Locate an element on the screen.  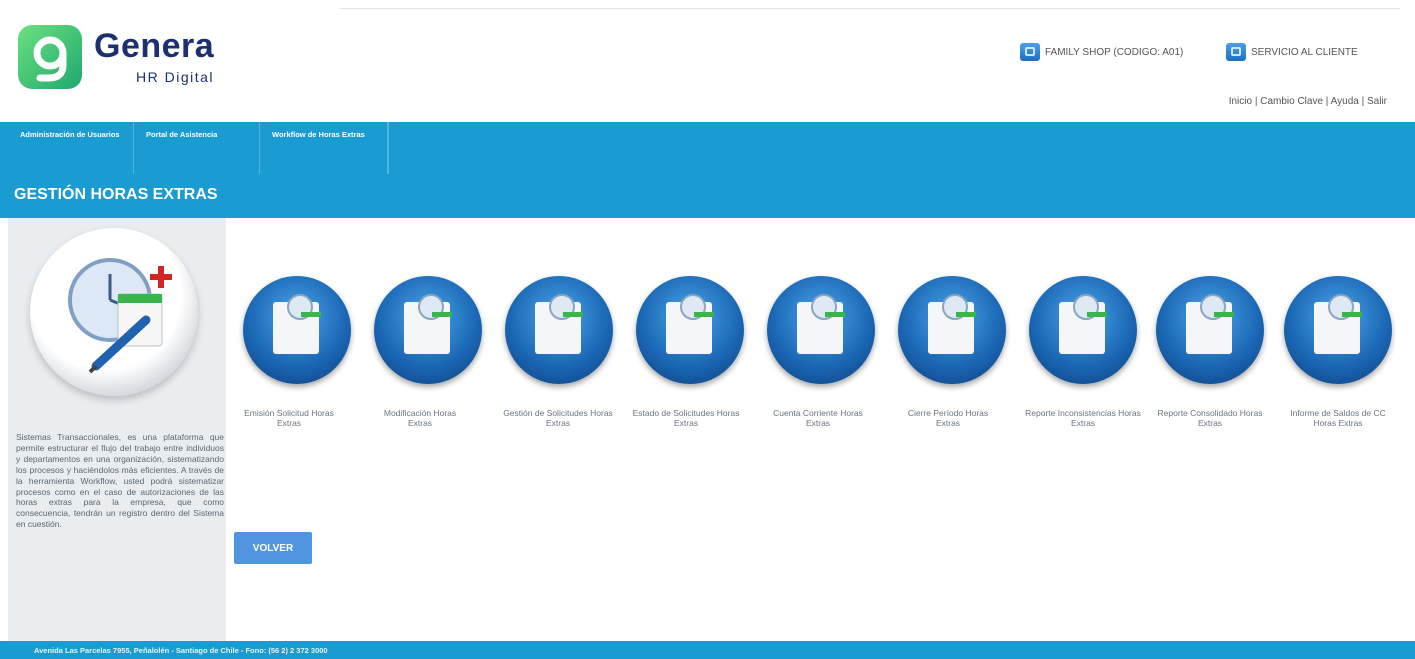
tab-divider is located at coordinates (388, 148).